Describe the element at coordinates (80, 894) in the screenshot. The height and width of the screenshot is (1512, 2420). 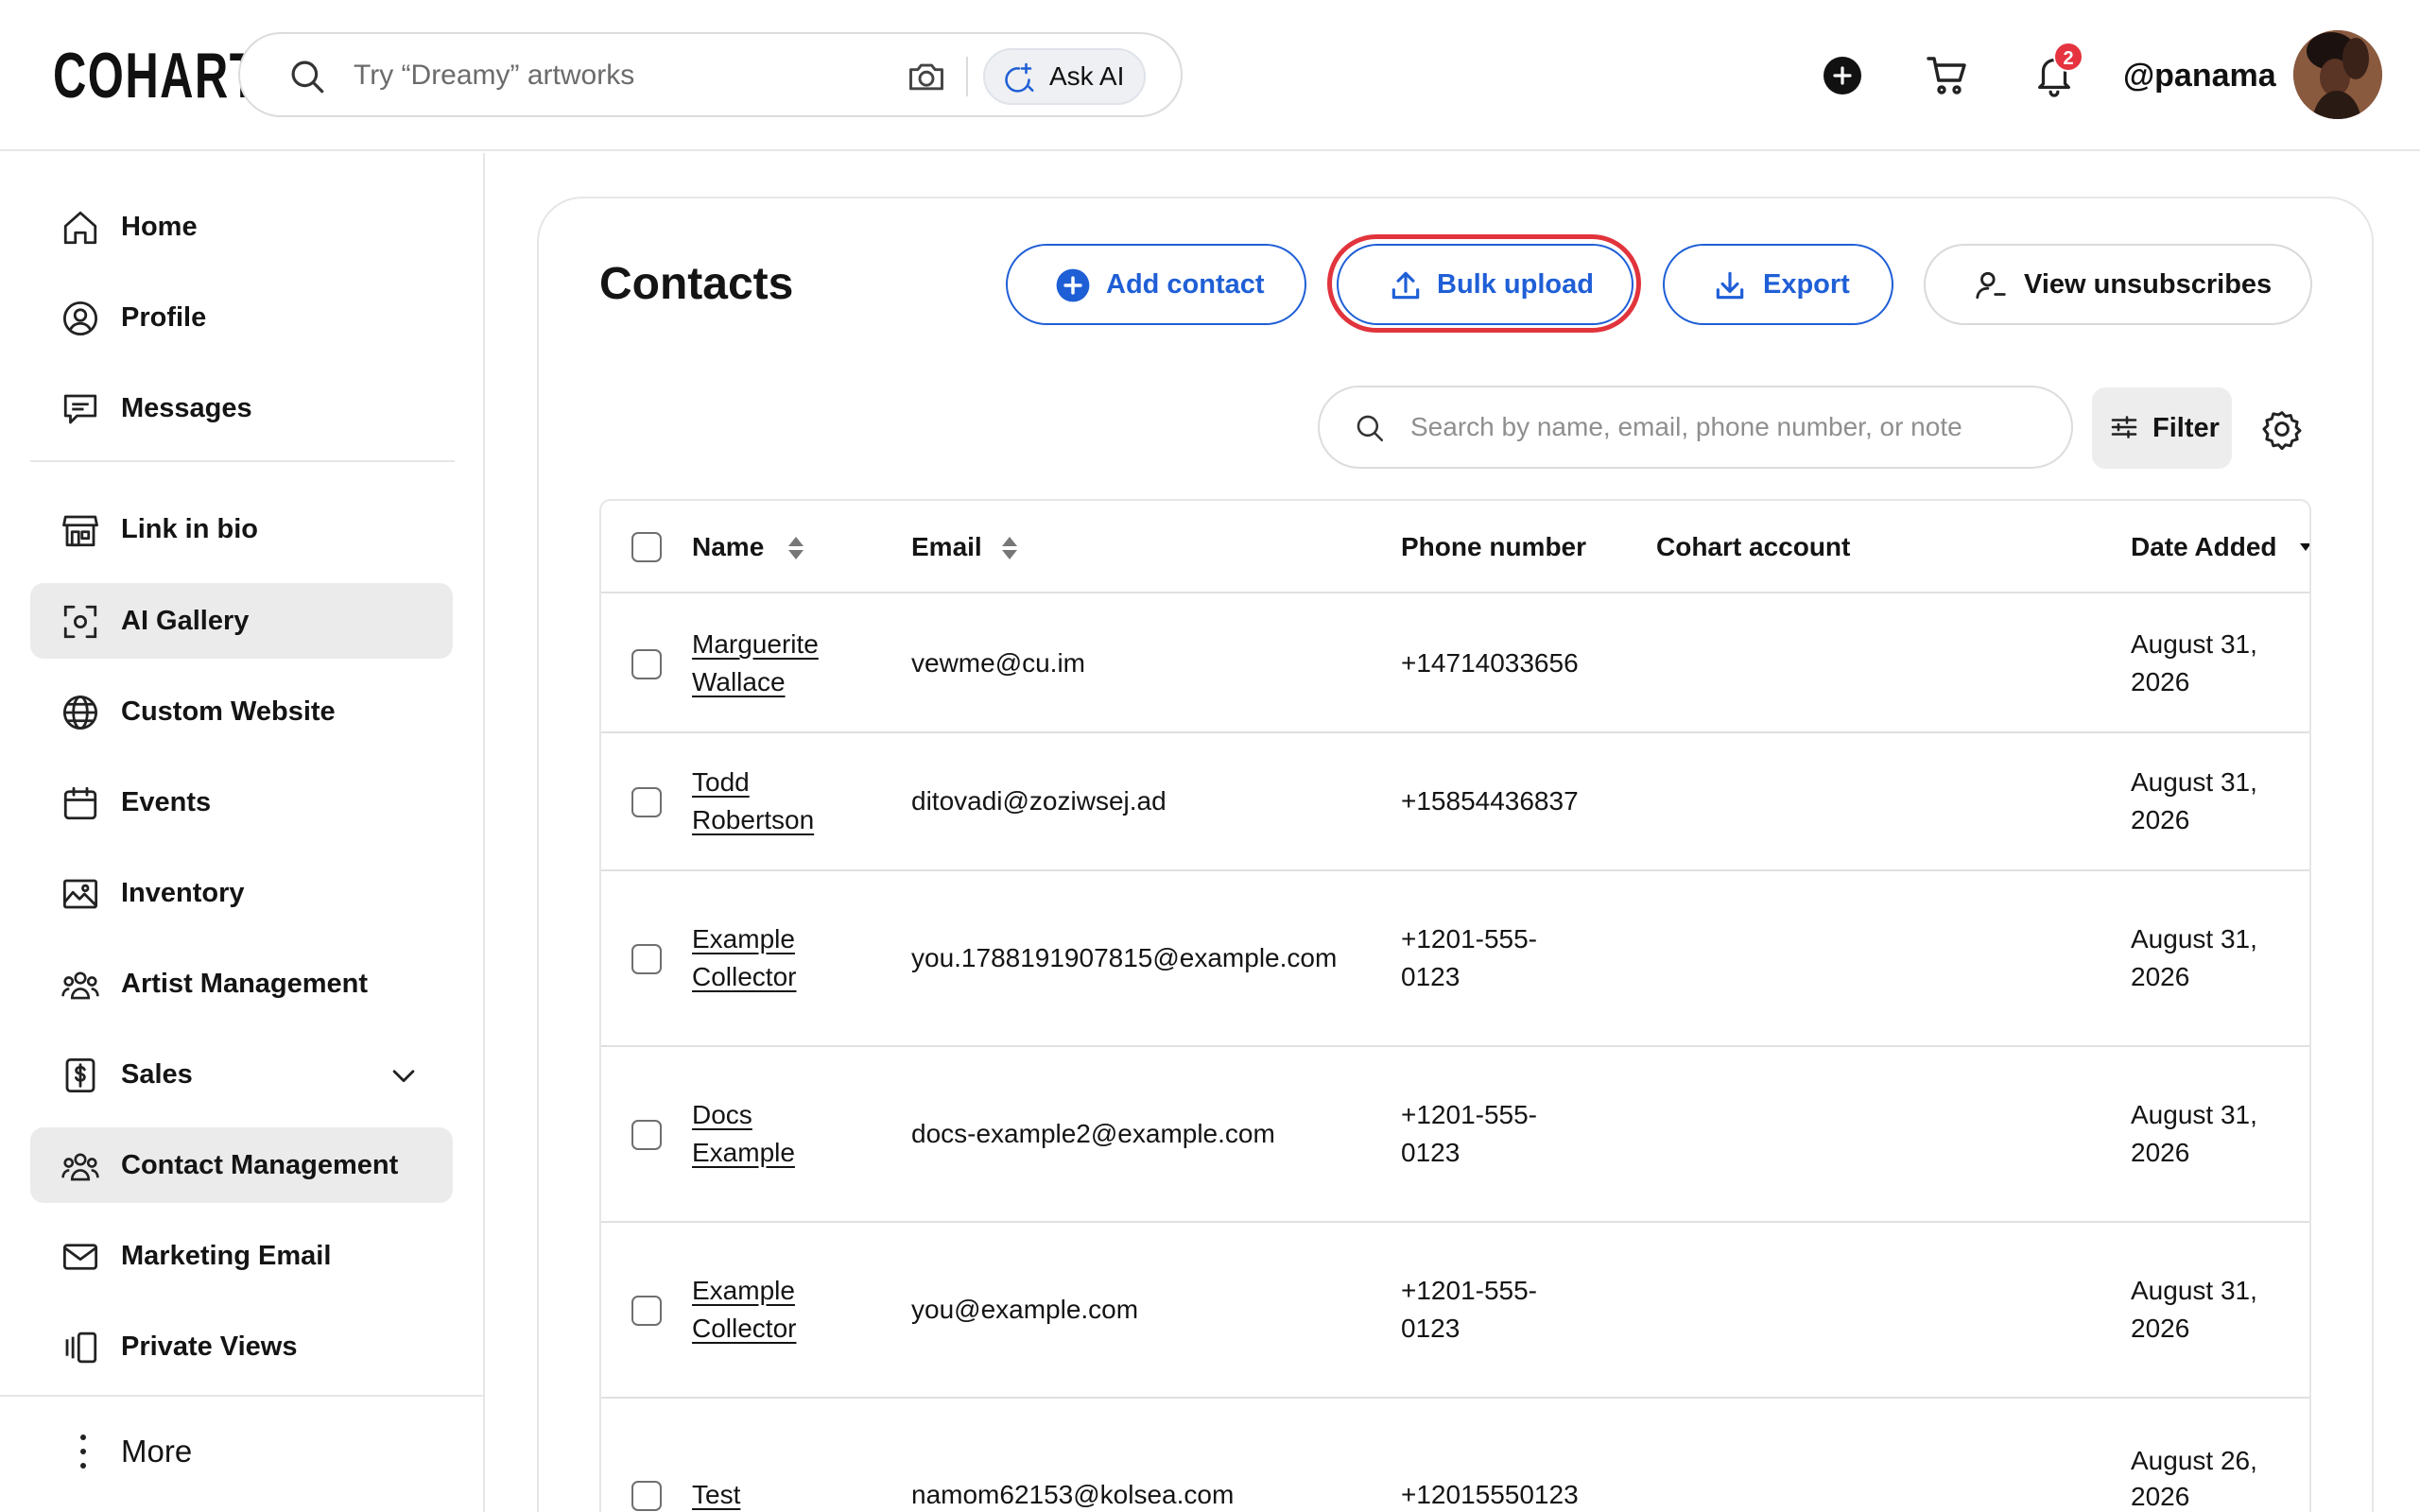
I see `image-icon` at that location.